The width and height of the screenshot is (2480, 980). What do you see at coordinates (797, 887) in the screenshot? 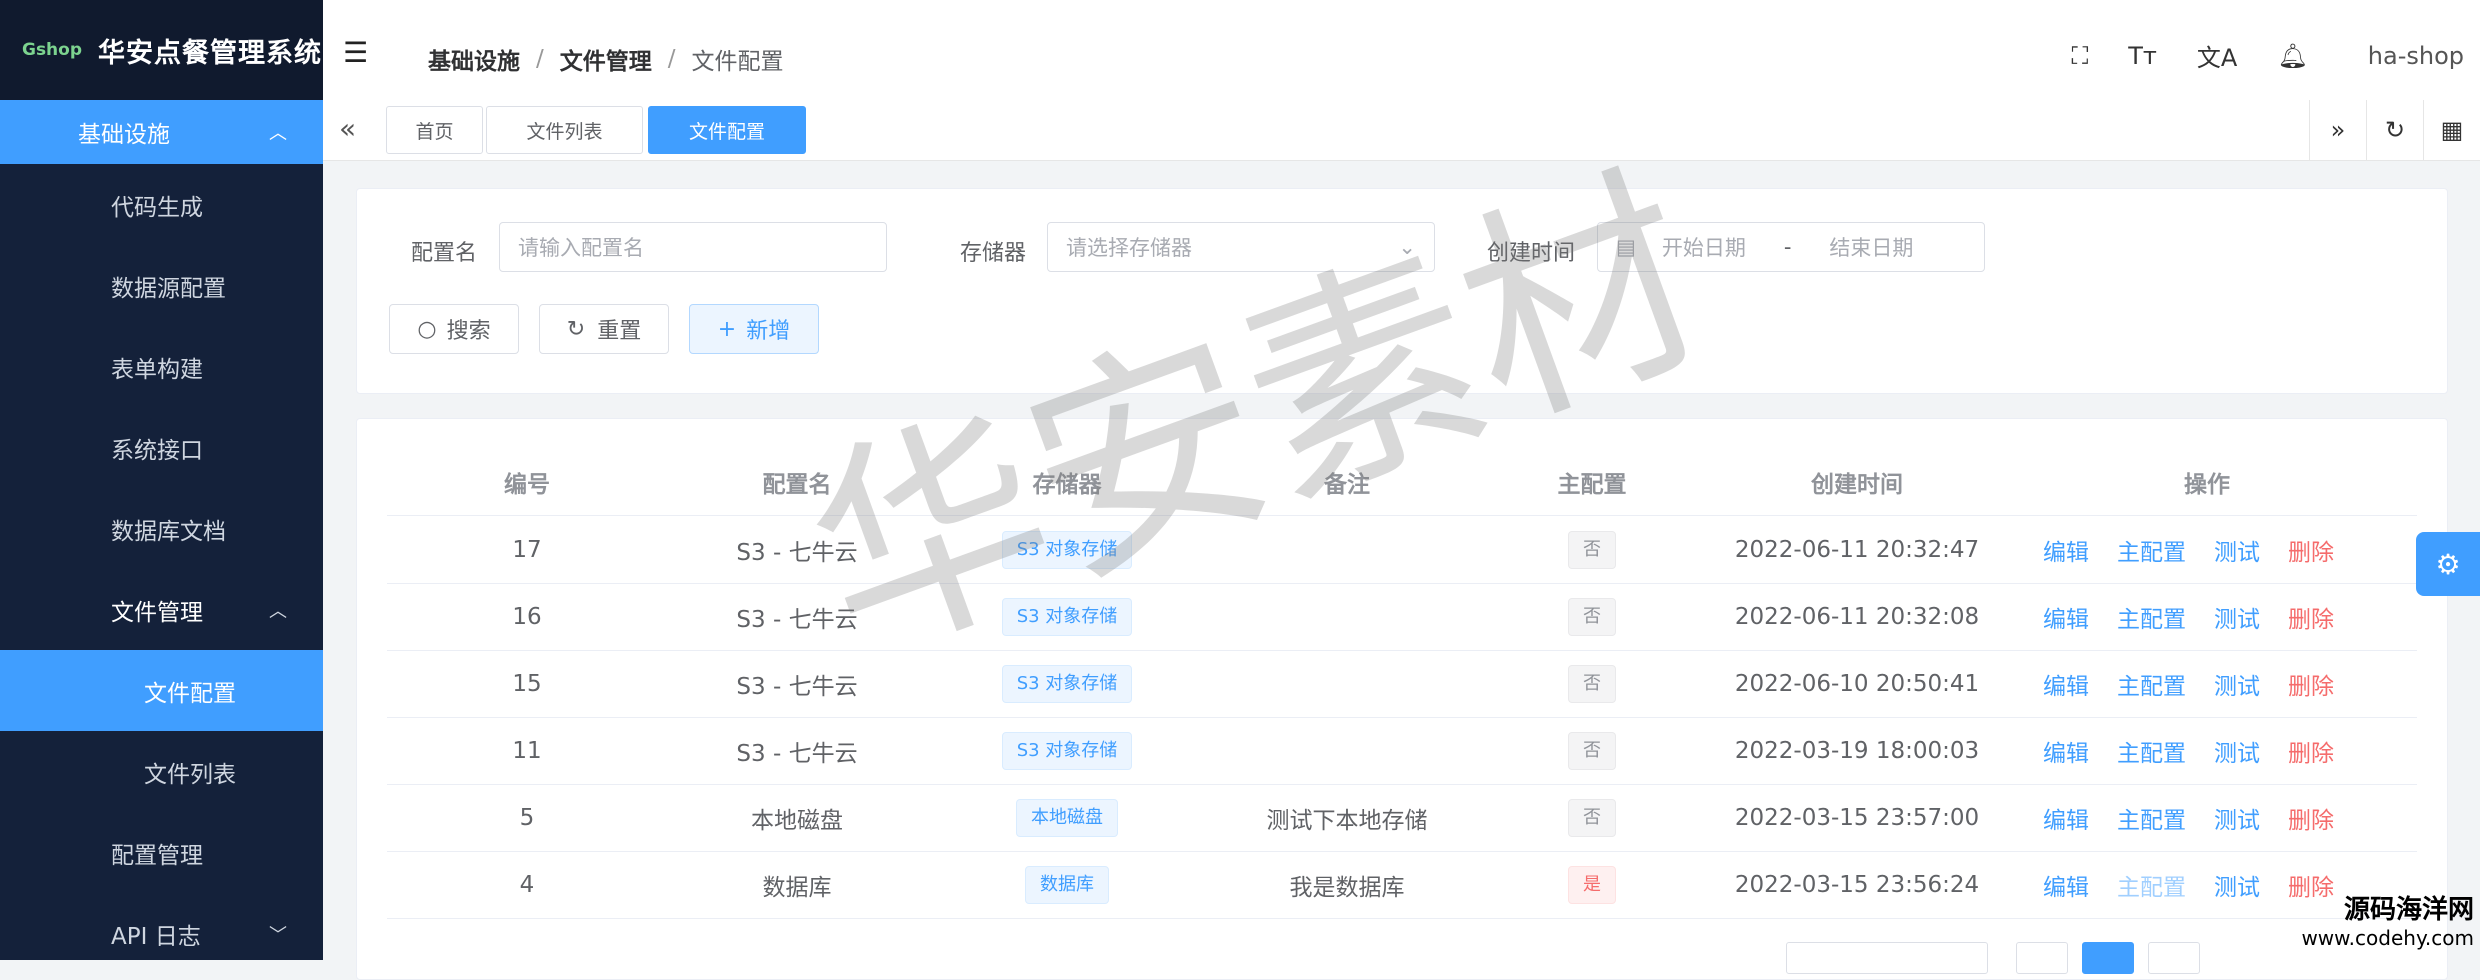
I see `cell-name: 数据库` at bounding box center [797, 887].